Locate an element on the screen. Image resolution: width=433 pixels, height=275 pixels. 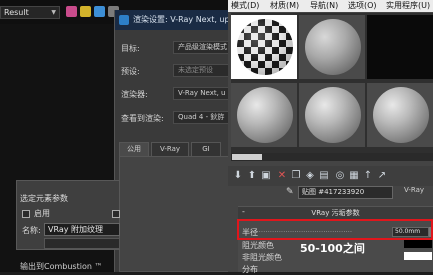
preset-dropdown: 未选定预设 is located at coordinates (203, 70).